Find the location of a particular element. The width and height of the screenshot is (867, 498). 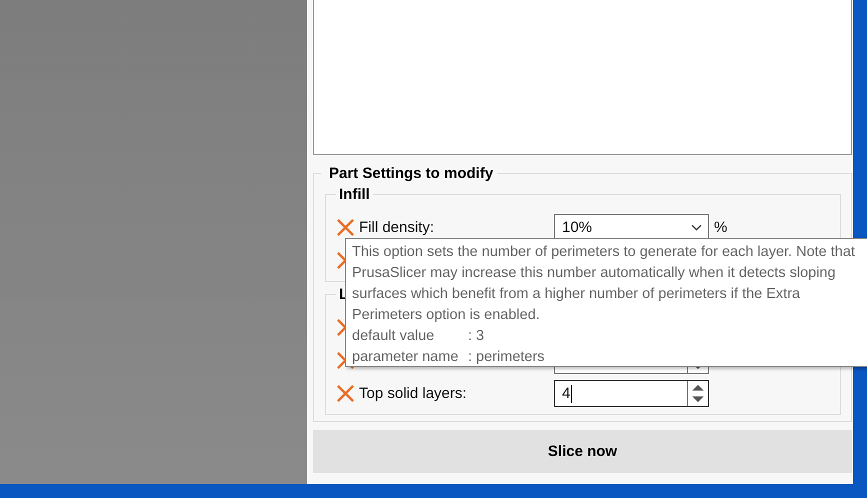

detail-value: : 3 is located at coordinates (476, 336).